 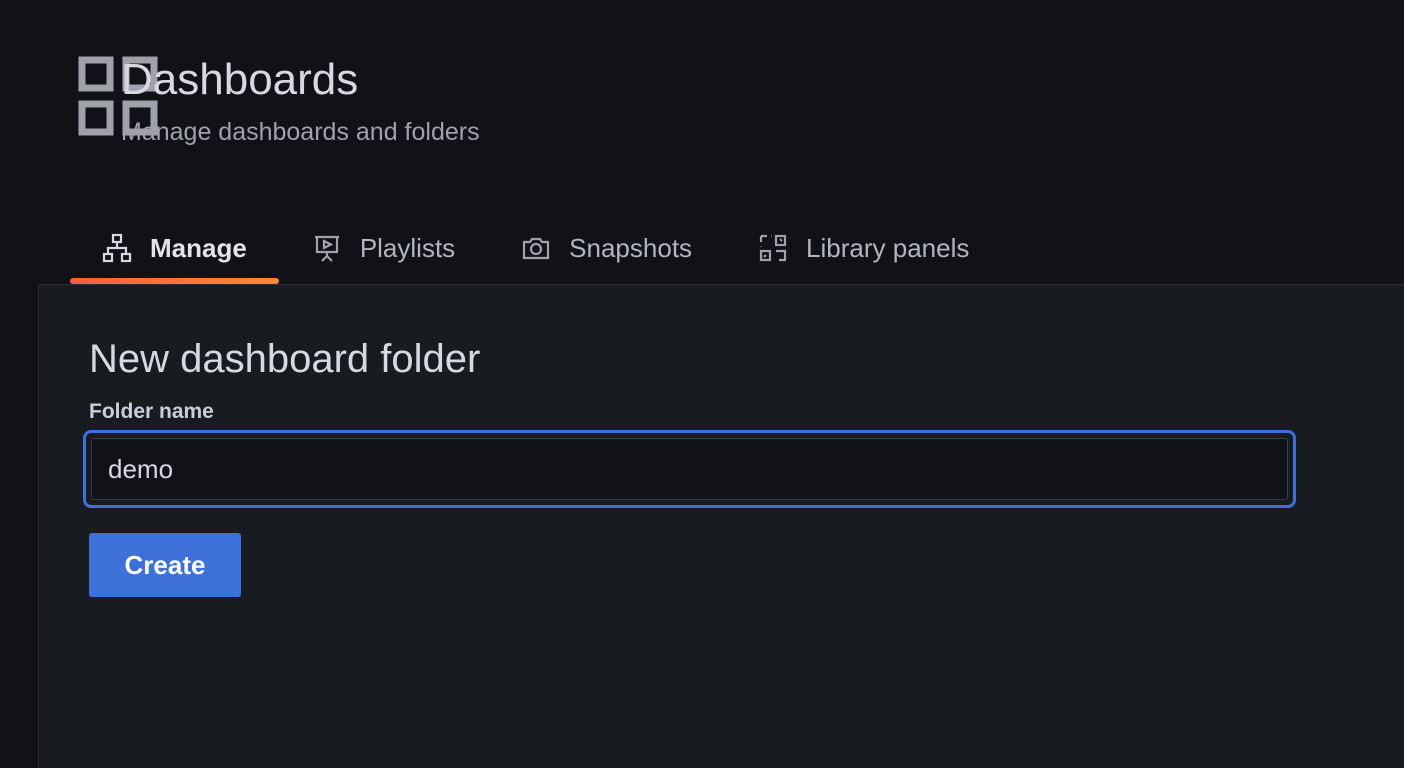 I want to click on tab-playlists: Playlists, so click(x=383, y=248).